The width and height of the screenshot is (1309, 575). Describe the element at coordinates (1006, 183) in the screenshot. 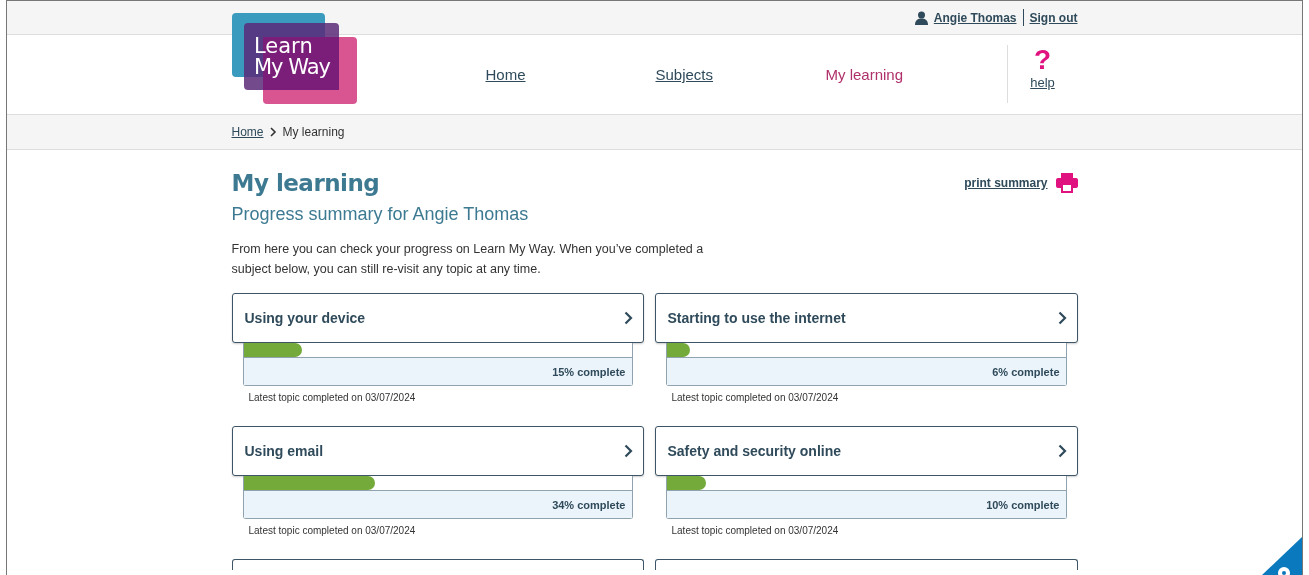

I see `print-summary-link: print summary` at that location.